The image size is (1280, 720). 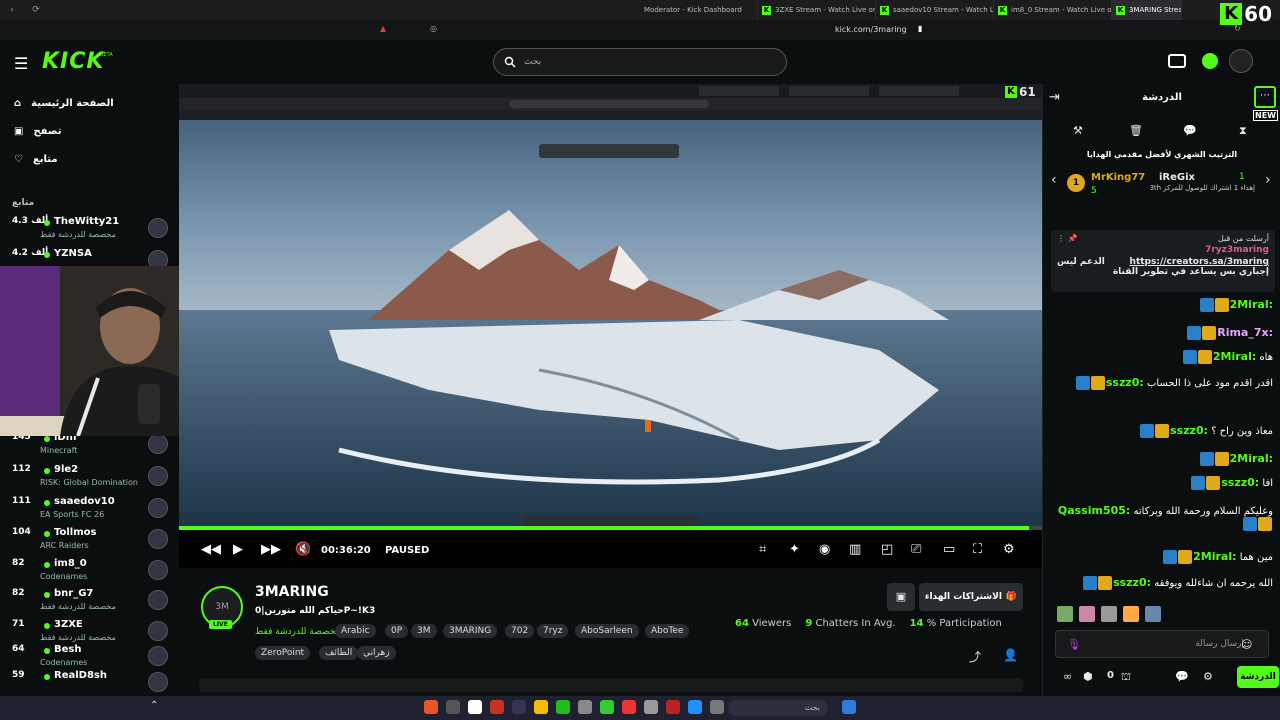 What do you see at coordinates (1182, 676) in the screenshot?
I see `chat-settings-bubble-icon: 💬` at bounding box center [1182, 676].